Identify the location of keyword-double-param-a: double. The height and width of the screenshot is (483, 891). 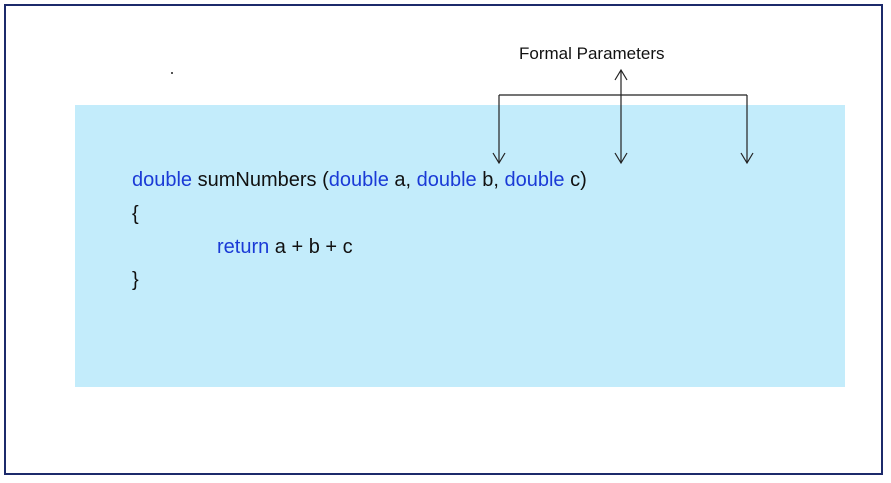
(358, 180).